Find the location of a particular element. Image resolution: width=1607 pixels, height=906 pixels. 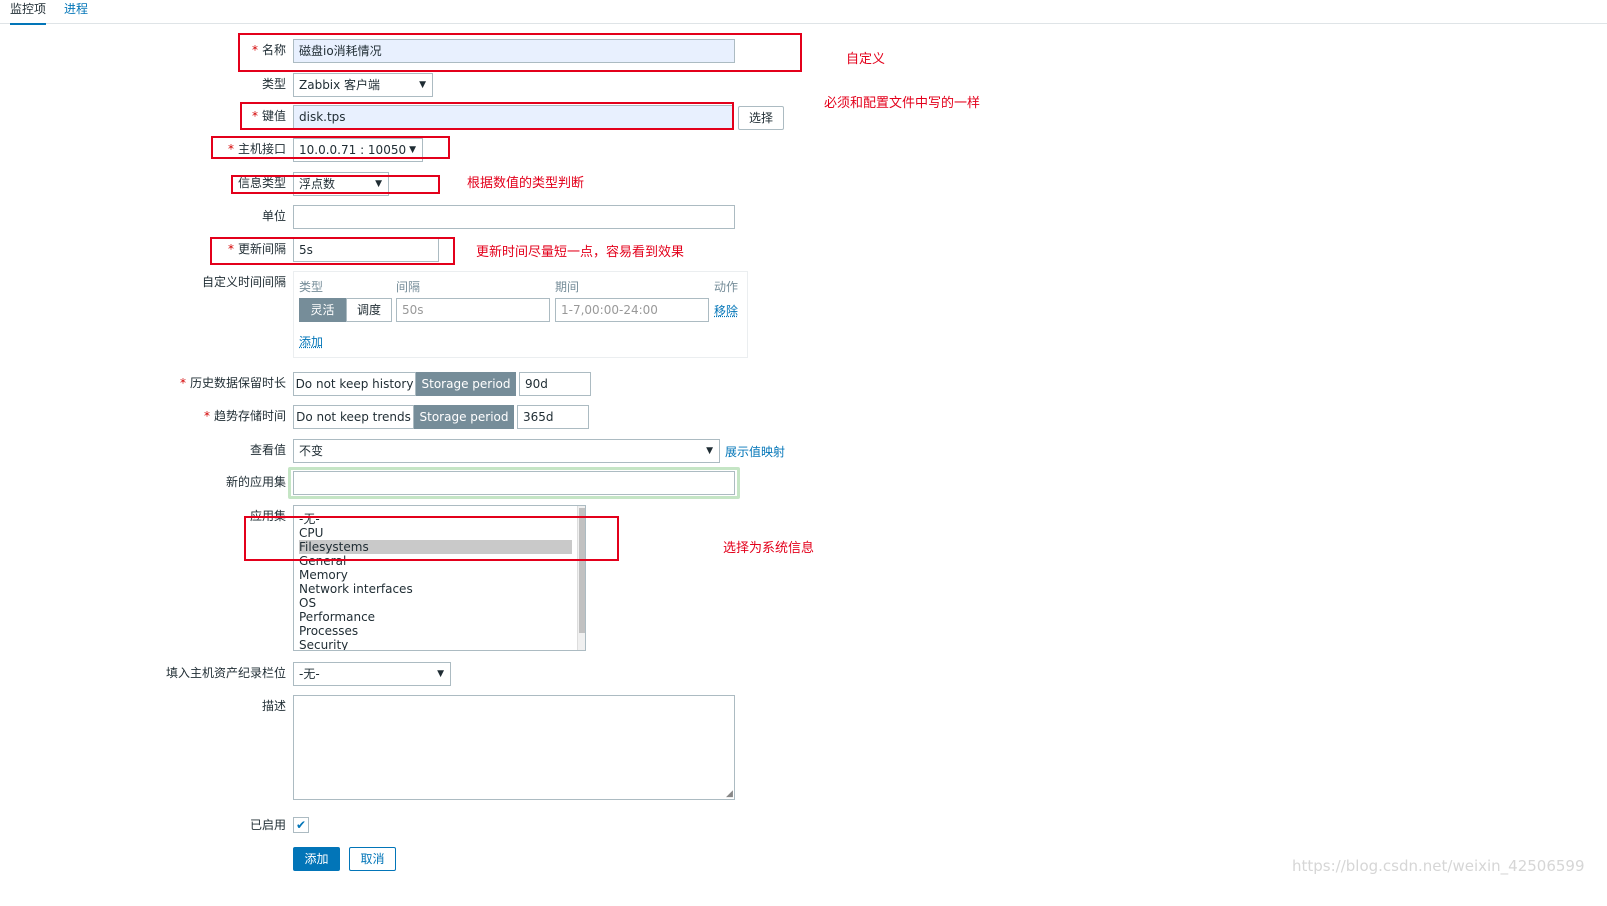

note-by-value-type: 根据数值的类型判断 is located at coordinates (526, 183).